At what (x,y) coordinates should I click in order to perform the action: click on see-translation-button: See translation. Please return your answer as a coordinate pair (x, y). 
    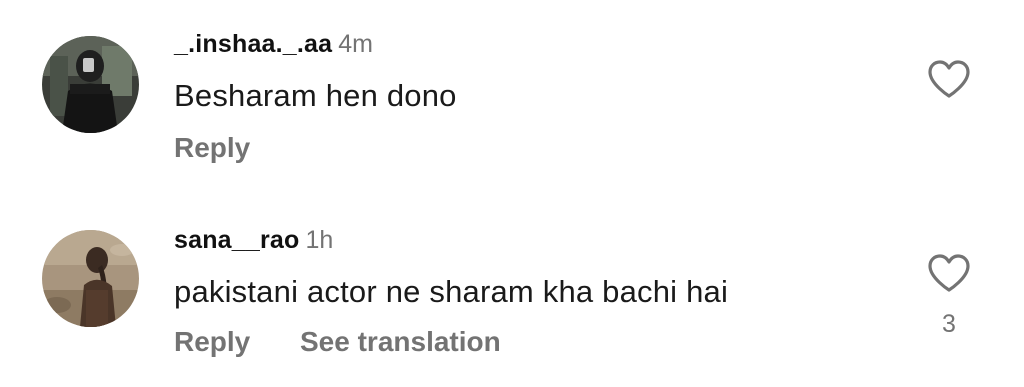
    Looking at the image, I should click on (400, 342).